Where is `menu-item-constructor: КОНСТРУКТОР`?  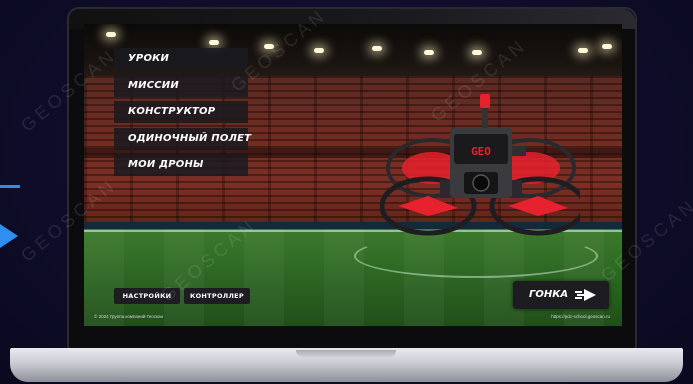
menu-item-constructor: КОНСТРУКТОР is located at coordinates (181, 112).